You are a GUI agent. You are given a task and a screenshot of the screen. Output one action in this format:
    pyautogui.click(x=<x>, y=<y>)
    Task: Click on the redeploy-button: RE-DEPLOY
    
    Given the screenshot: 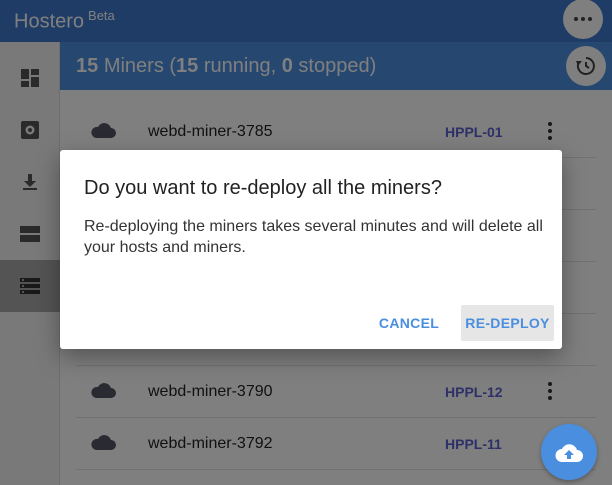 What is the action you would take?
    pyautogui.click(x=507, y=323)
    